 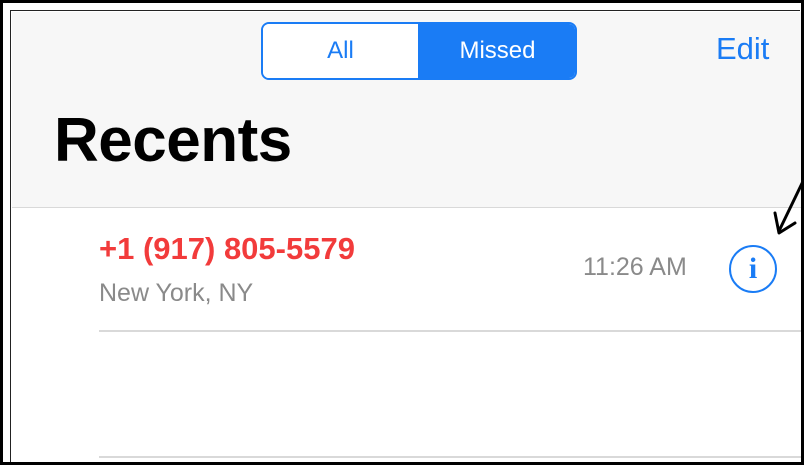 I want to click on segment-all: All, so click(x=340, y=51).